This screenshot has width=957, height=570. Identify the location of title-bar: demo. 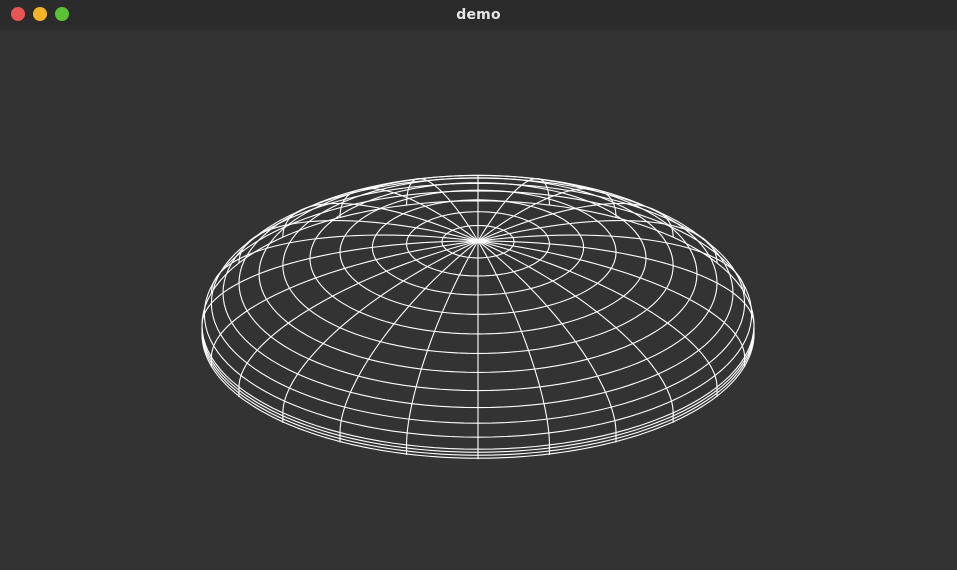
(478, 15).